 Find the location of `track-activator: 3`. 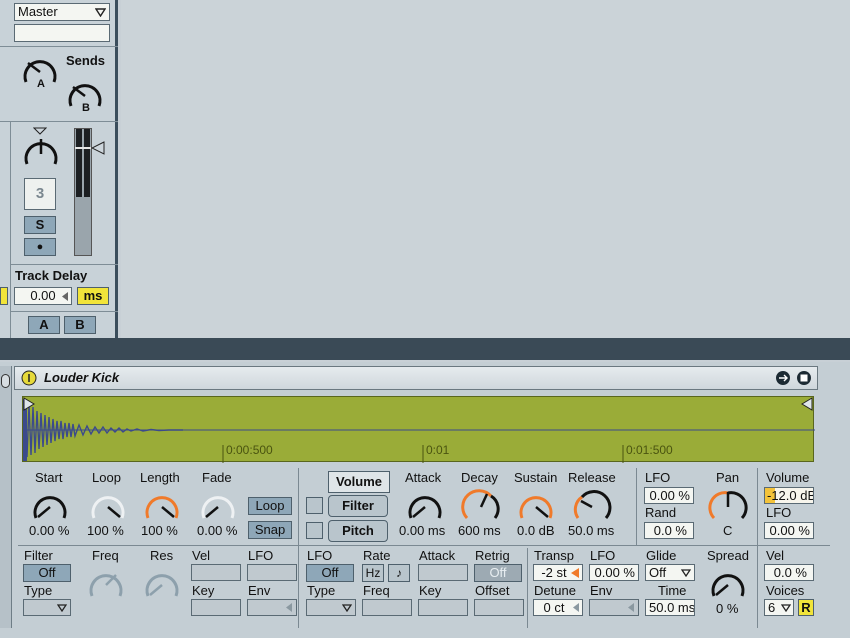

track-activator: 3 is located at coordinates (40, 194).